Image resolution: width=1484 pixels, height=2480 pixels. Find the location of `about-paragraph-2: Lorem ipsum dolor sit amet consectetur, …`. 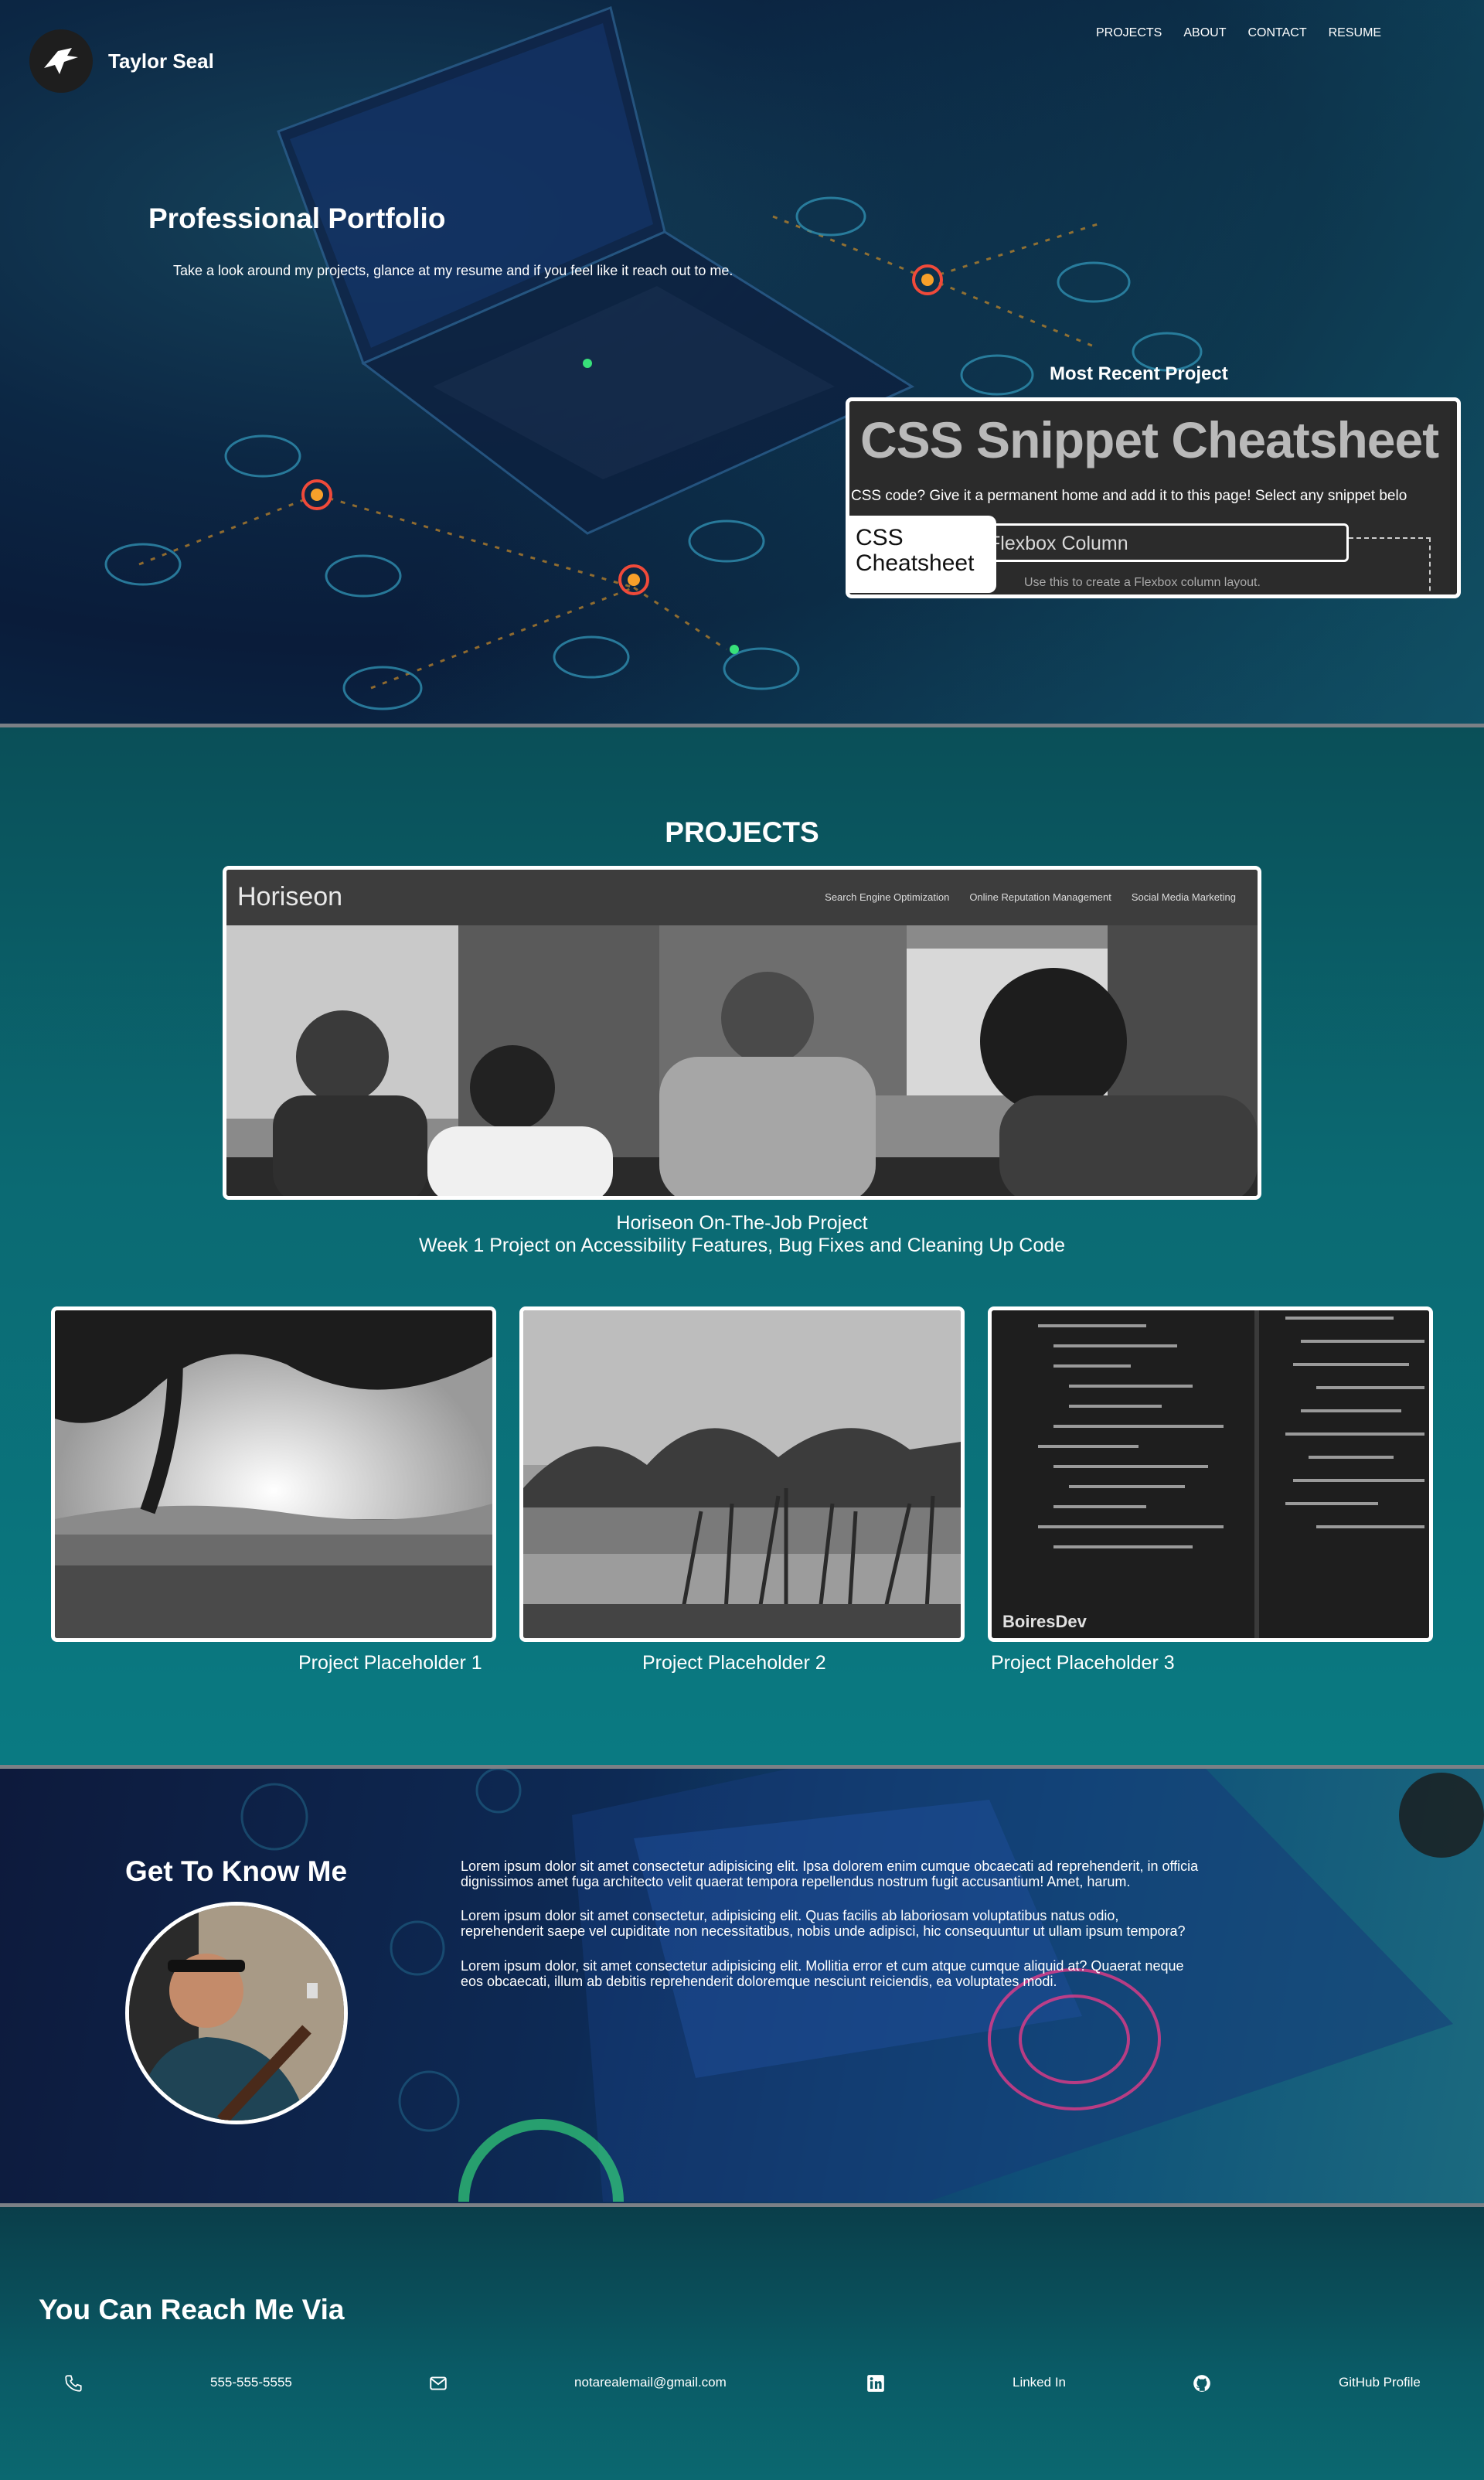

about-paragraph-2: Lorem ipsum dolor sit amet consectetur, … is located at coordinates (823, 1924).